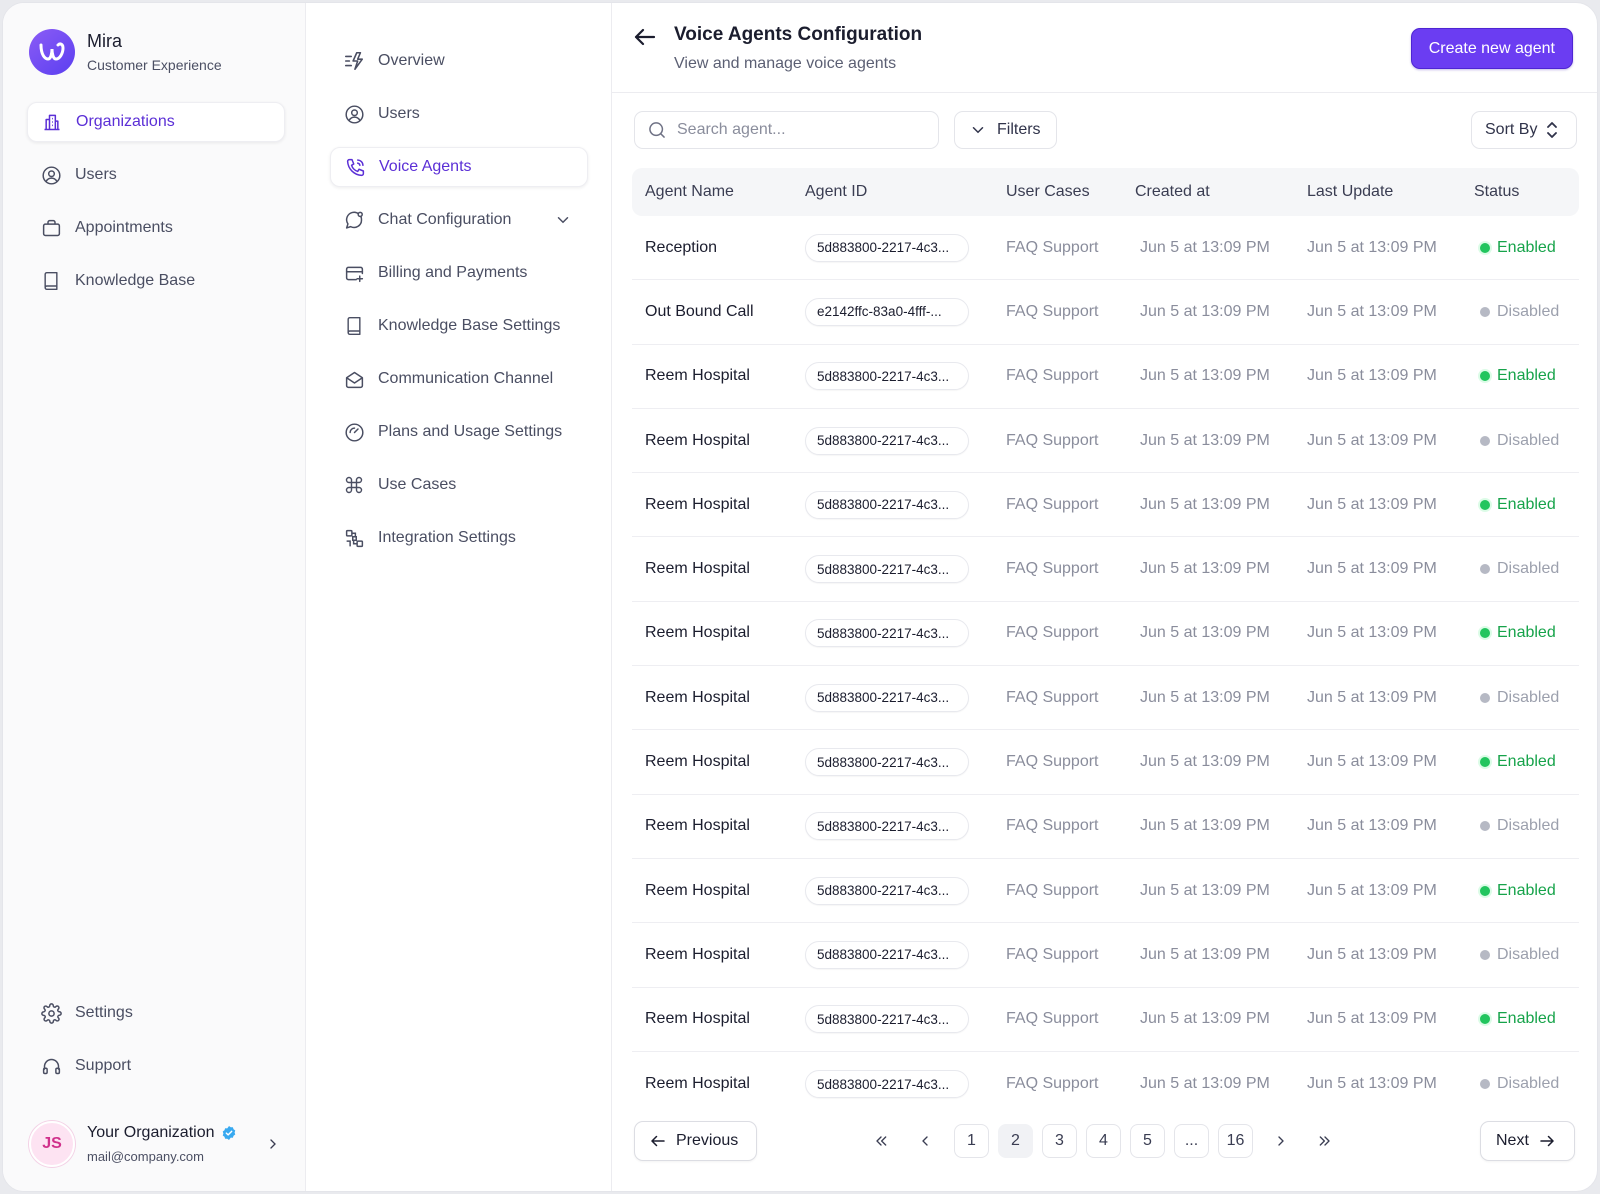 The width and height of the screenshot is (1600, 1194). What do you see at coordinates (459, 432) in the screenshot?
I see `subnav-item-plans-usage: Plans and Usage Settings` at bounding box center [459, 432].